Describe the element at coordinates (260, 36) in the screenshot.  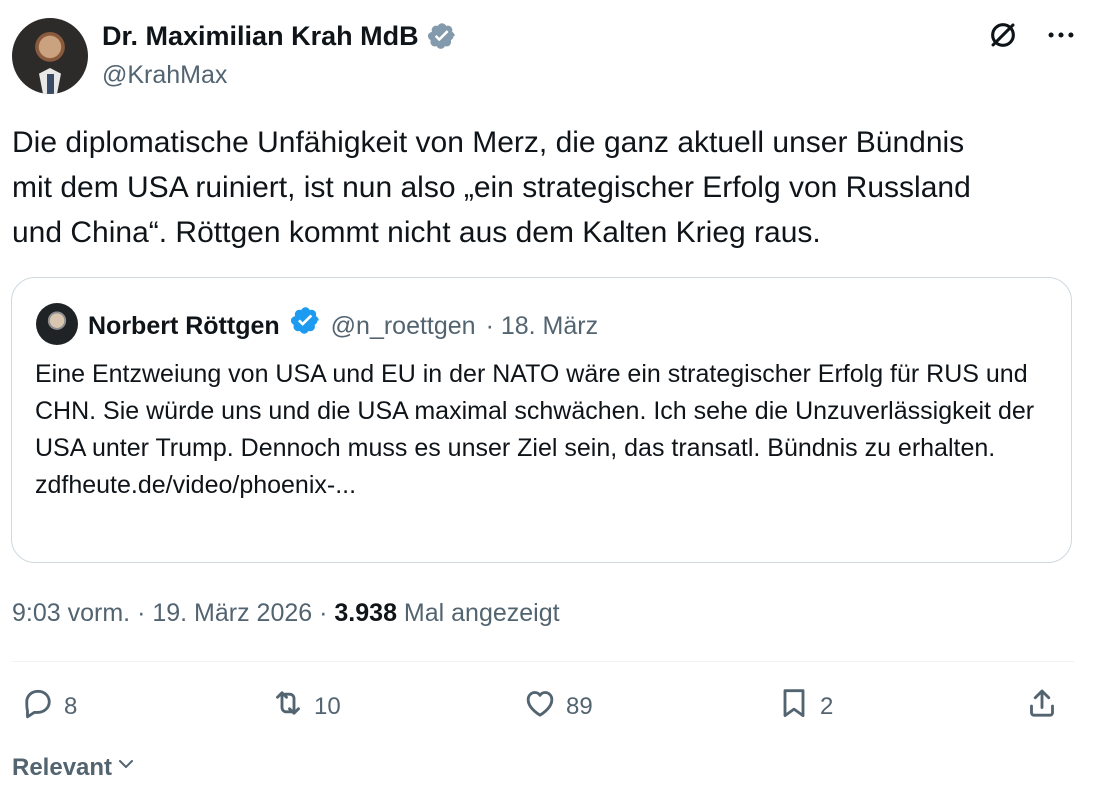
I see `author-name: Dr. Maximilian Krah MdB` at that location.